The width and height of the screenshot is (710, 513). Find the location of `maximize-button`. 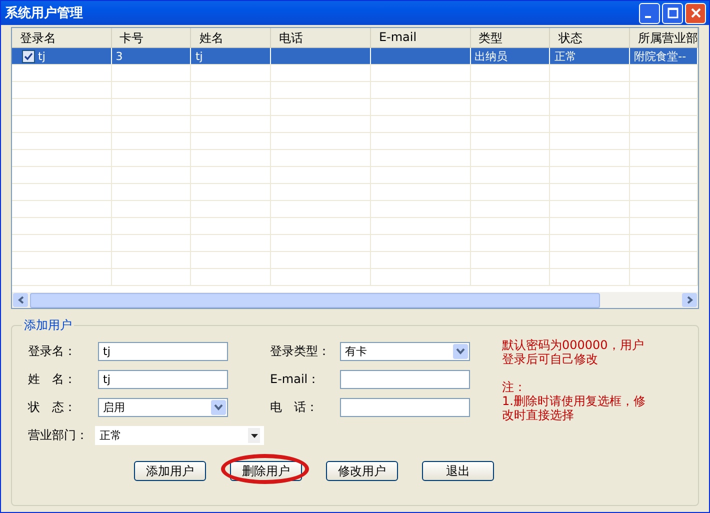

maximize-button is located at coordinates (672, 13).